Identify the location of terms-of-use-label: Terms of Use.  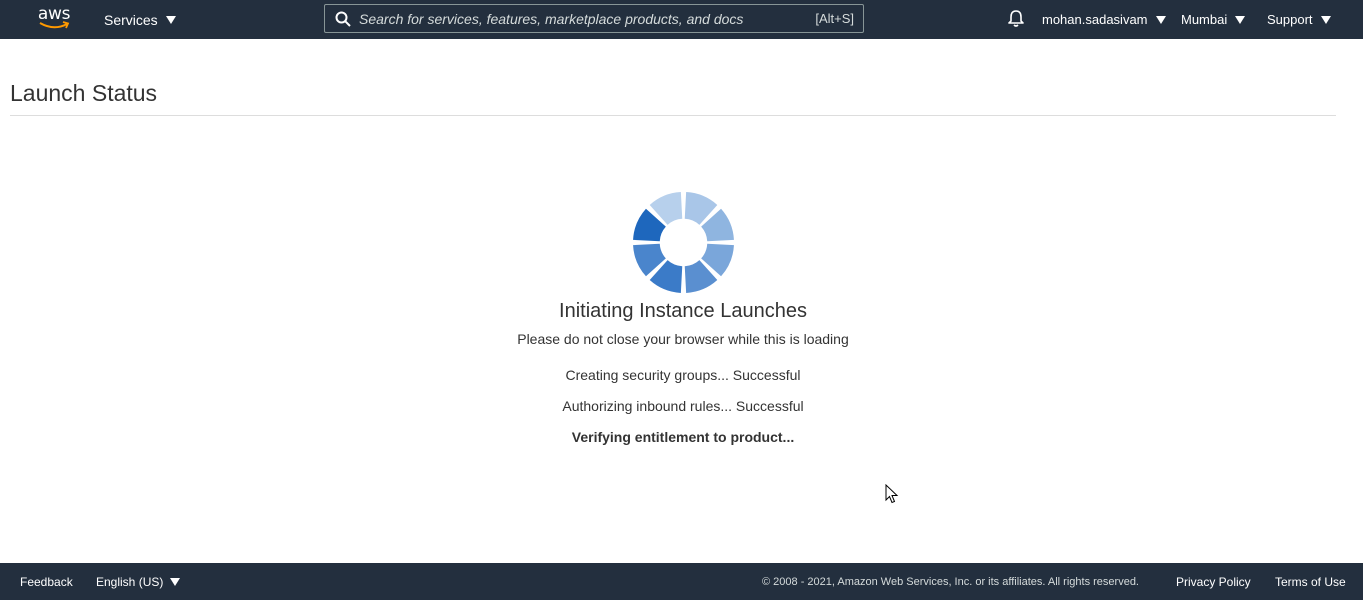
(1310, 581).